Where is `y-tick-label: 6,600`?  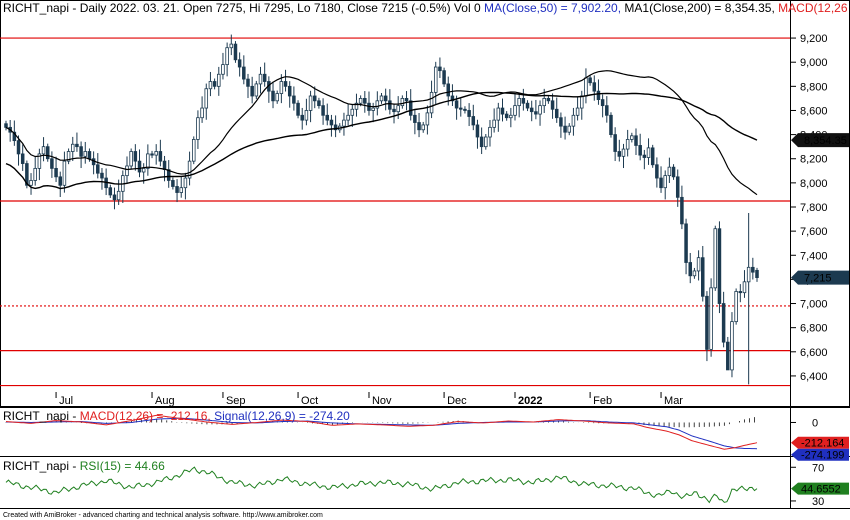 y-tick-label: 6,600 is located at coordinates (814, 353).